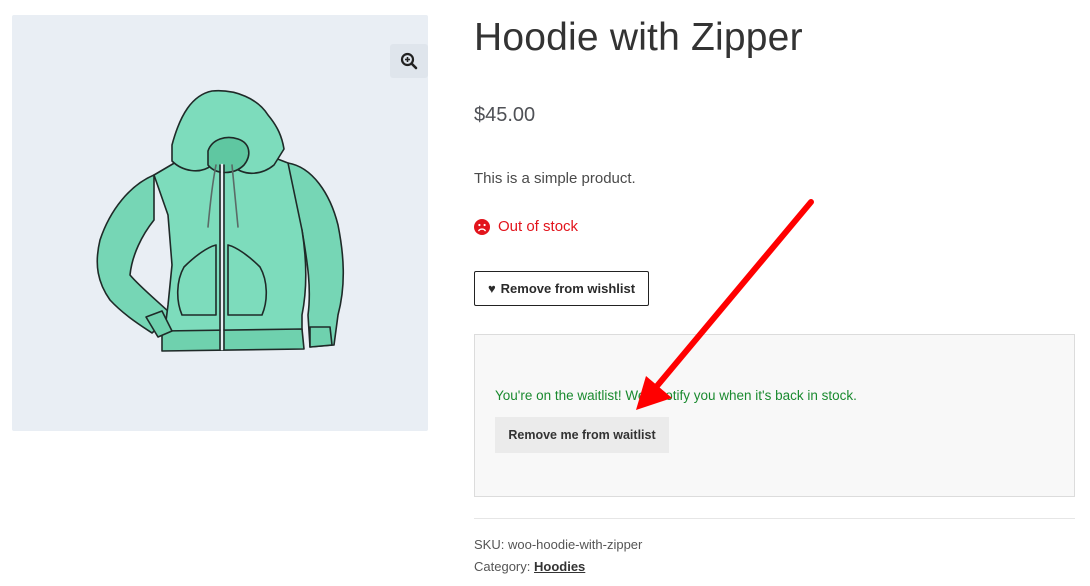  What do you see at coordinates (482, 226) in the screenshot?
I see `sad-face-icon` at bounding box center [482, 226].